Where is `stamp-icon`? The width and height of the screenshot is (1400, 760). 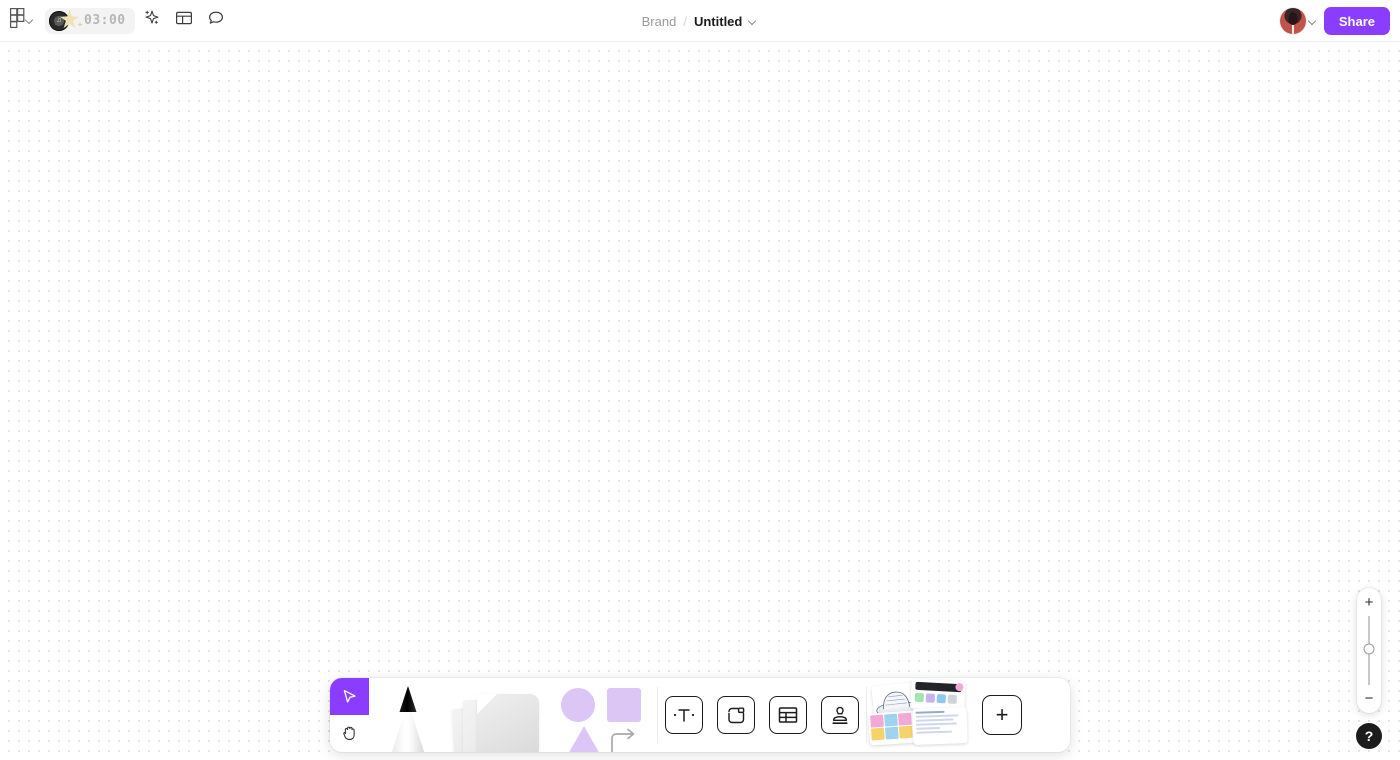 stamp-icon is located at coordinates (840, 715).